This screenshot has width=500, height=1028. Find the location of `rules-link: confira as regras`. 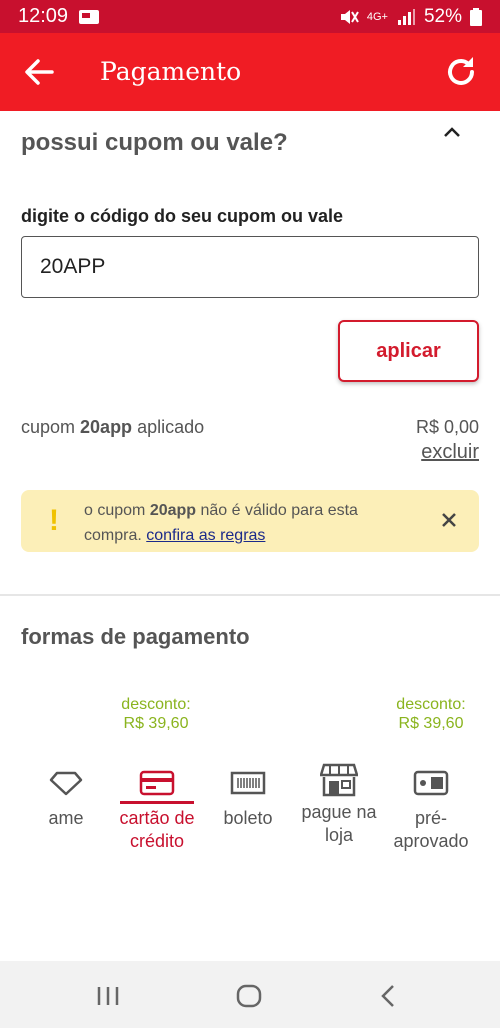

rules-link: confira as regras is located at coordinates (205, 535).